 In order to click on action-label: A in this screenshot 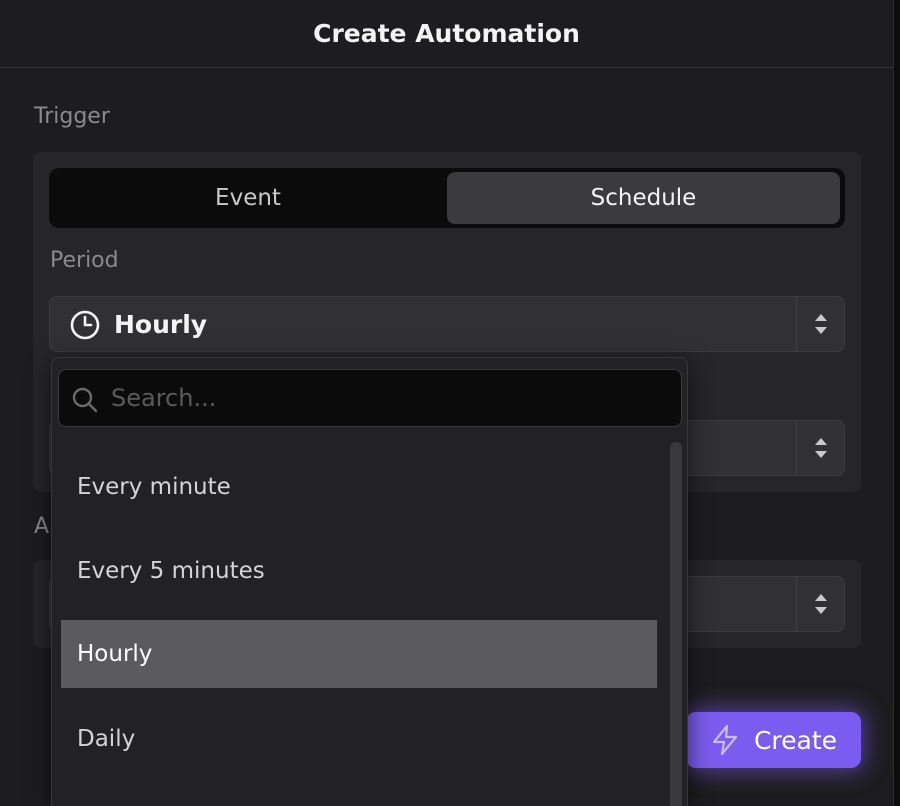, I will do `click(42, 526)`.